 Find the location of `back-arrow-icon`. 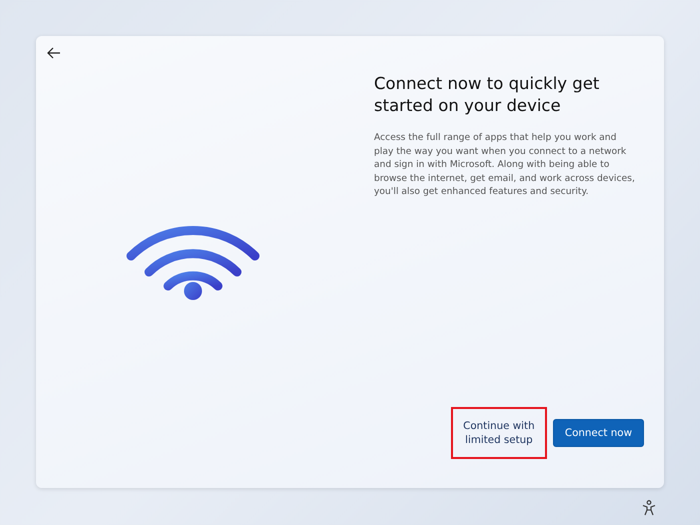

back-arrow-icon is located at coordinates (54, 53).